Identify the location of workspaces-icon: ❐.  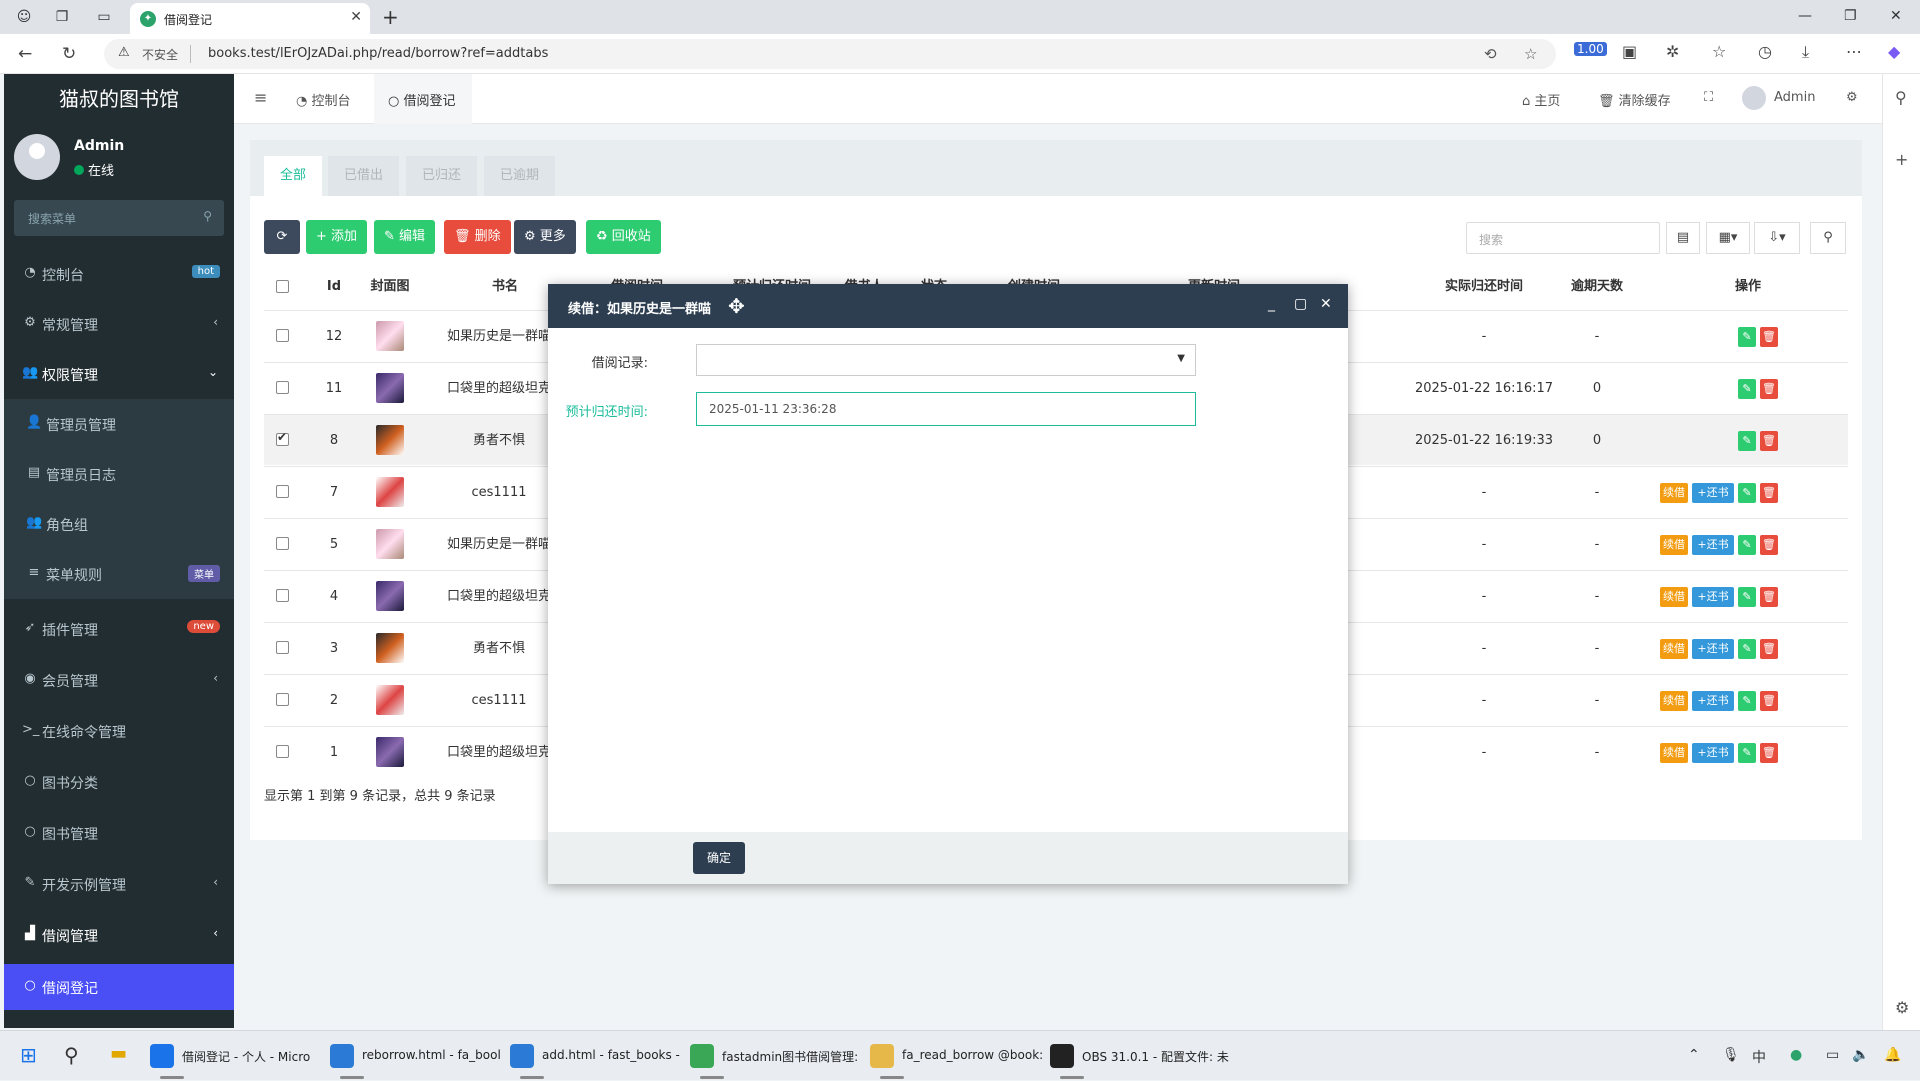
(62, 17).